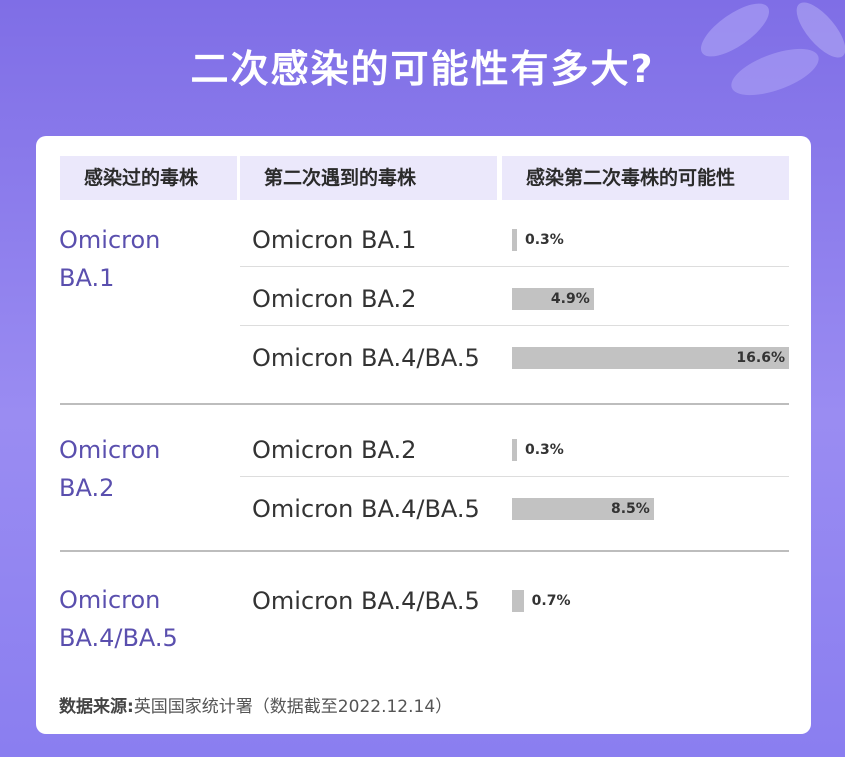 The height and width of the screenshot is (757, 845). Describe the element at coordinates (87, 488) in the screenshot. I see `group-label: BA.2` at that location.